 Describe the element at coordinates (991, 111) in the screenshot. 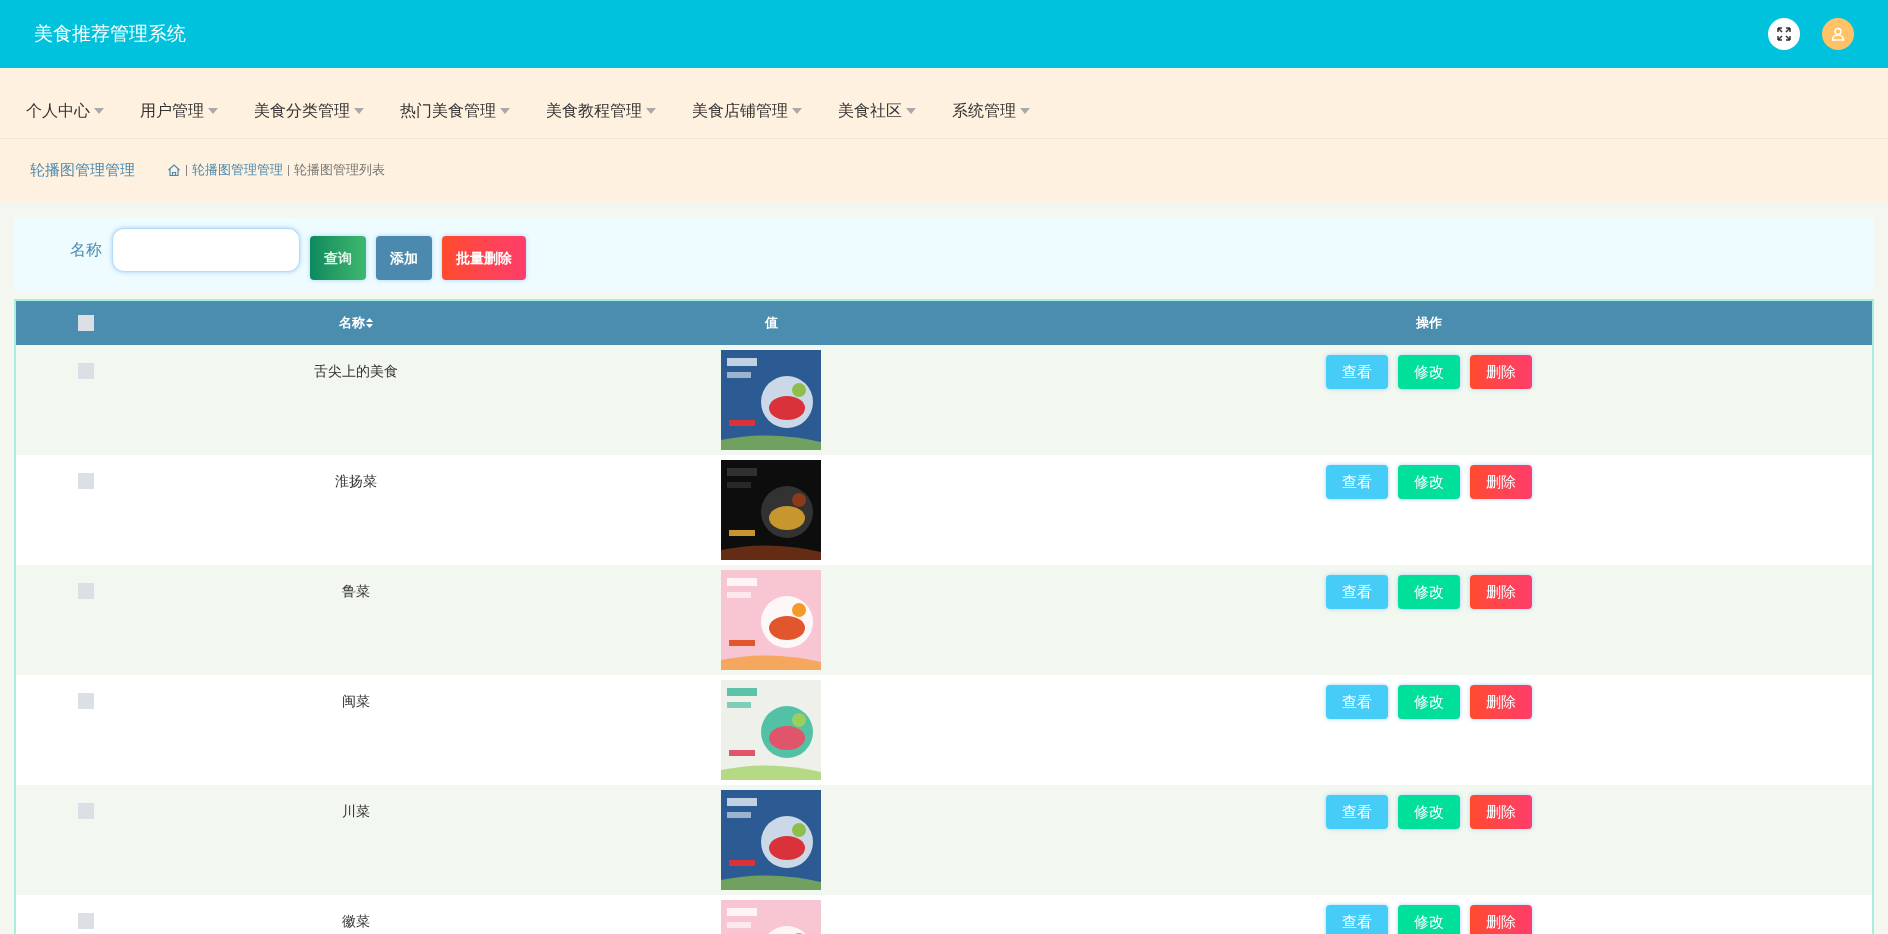

I see `menu-item: 系统管理` at that location.